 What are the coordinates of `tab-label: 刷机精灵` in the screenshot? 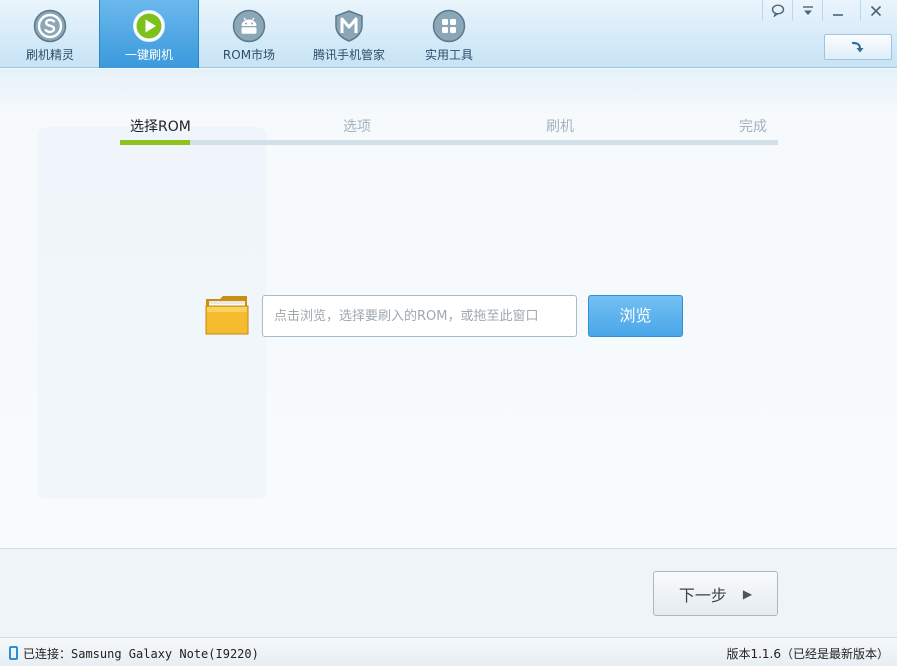 It's located at (49, 55).